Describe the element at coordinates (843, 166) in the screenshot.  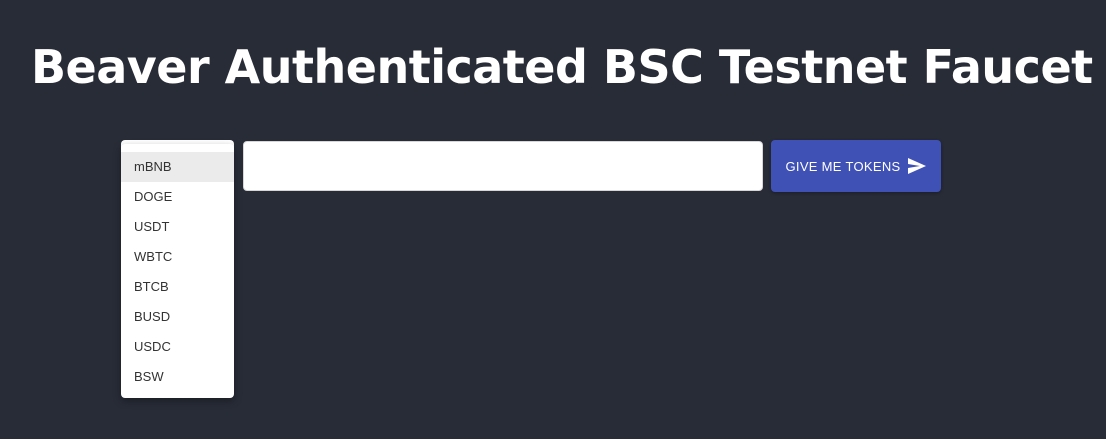
I see `give-me-tokens-label: GIVE ME TOKENS` at that location.